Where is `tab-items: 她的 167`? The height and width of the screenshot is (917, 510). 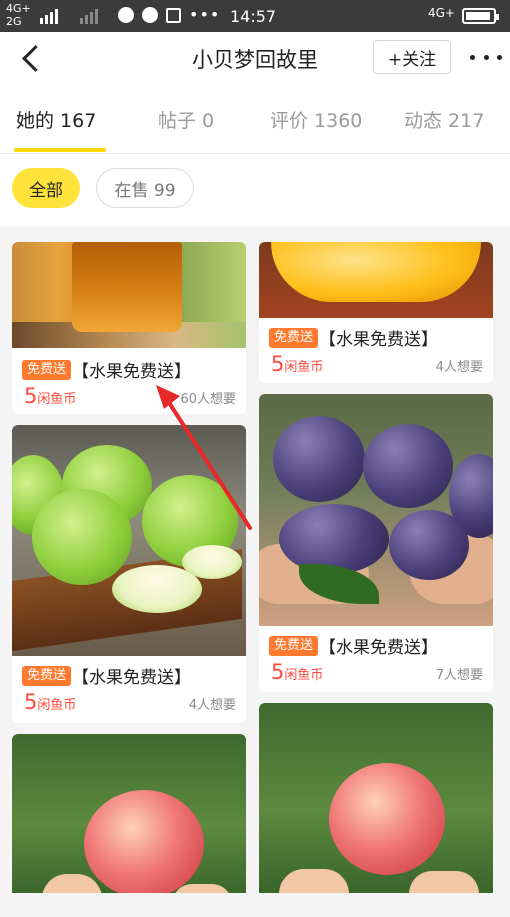 tab-items: 她的 167 is located at coordinates (56, 119).